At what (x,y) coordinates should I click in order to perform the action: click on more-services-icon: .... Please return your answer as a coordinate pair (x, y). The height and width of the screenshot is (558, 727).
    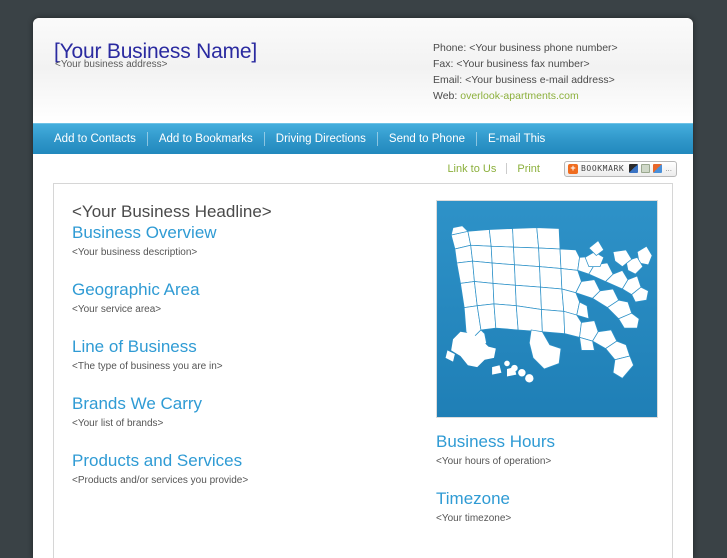
    Looking at the image, I should click on (668, 168).